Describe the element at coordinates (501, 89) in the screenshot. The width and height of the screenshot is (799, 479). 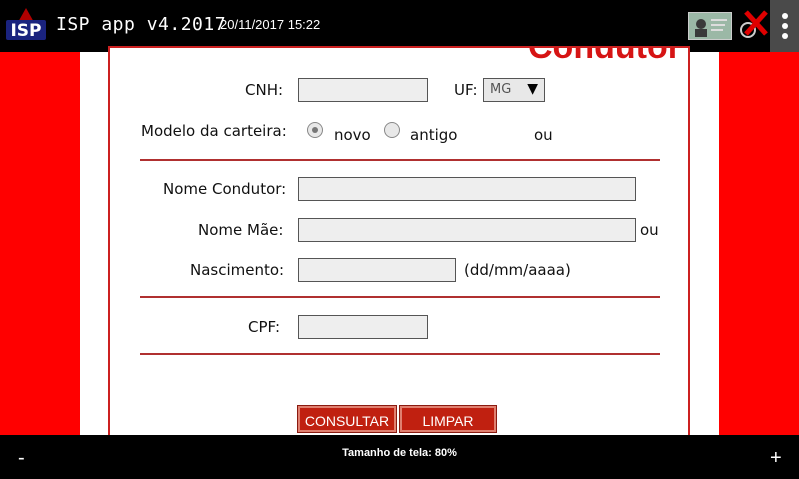
I see `uf-select-value: MG` at that location.